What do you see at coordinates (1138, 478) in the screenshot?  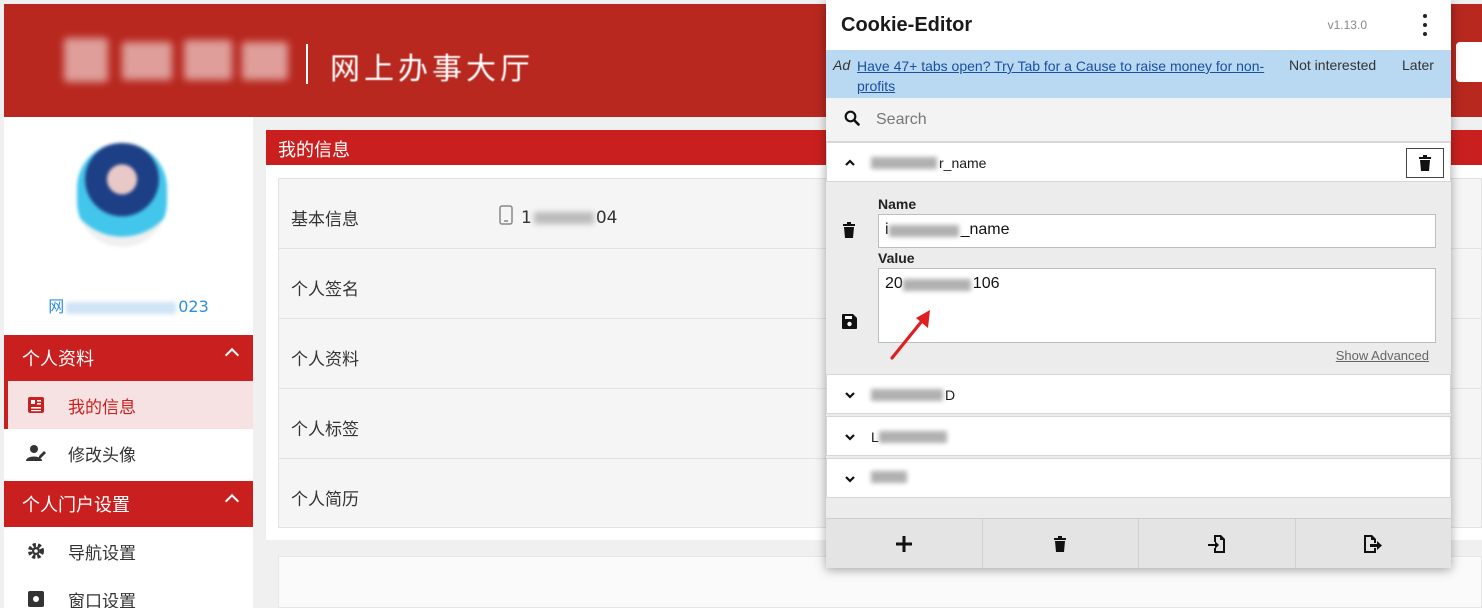 I see `cookie-row` at bounding box center [1138, 478].